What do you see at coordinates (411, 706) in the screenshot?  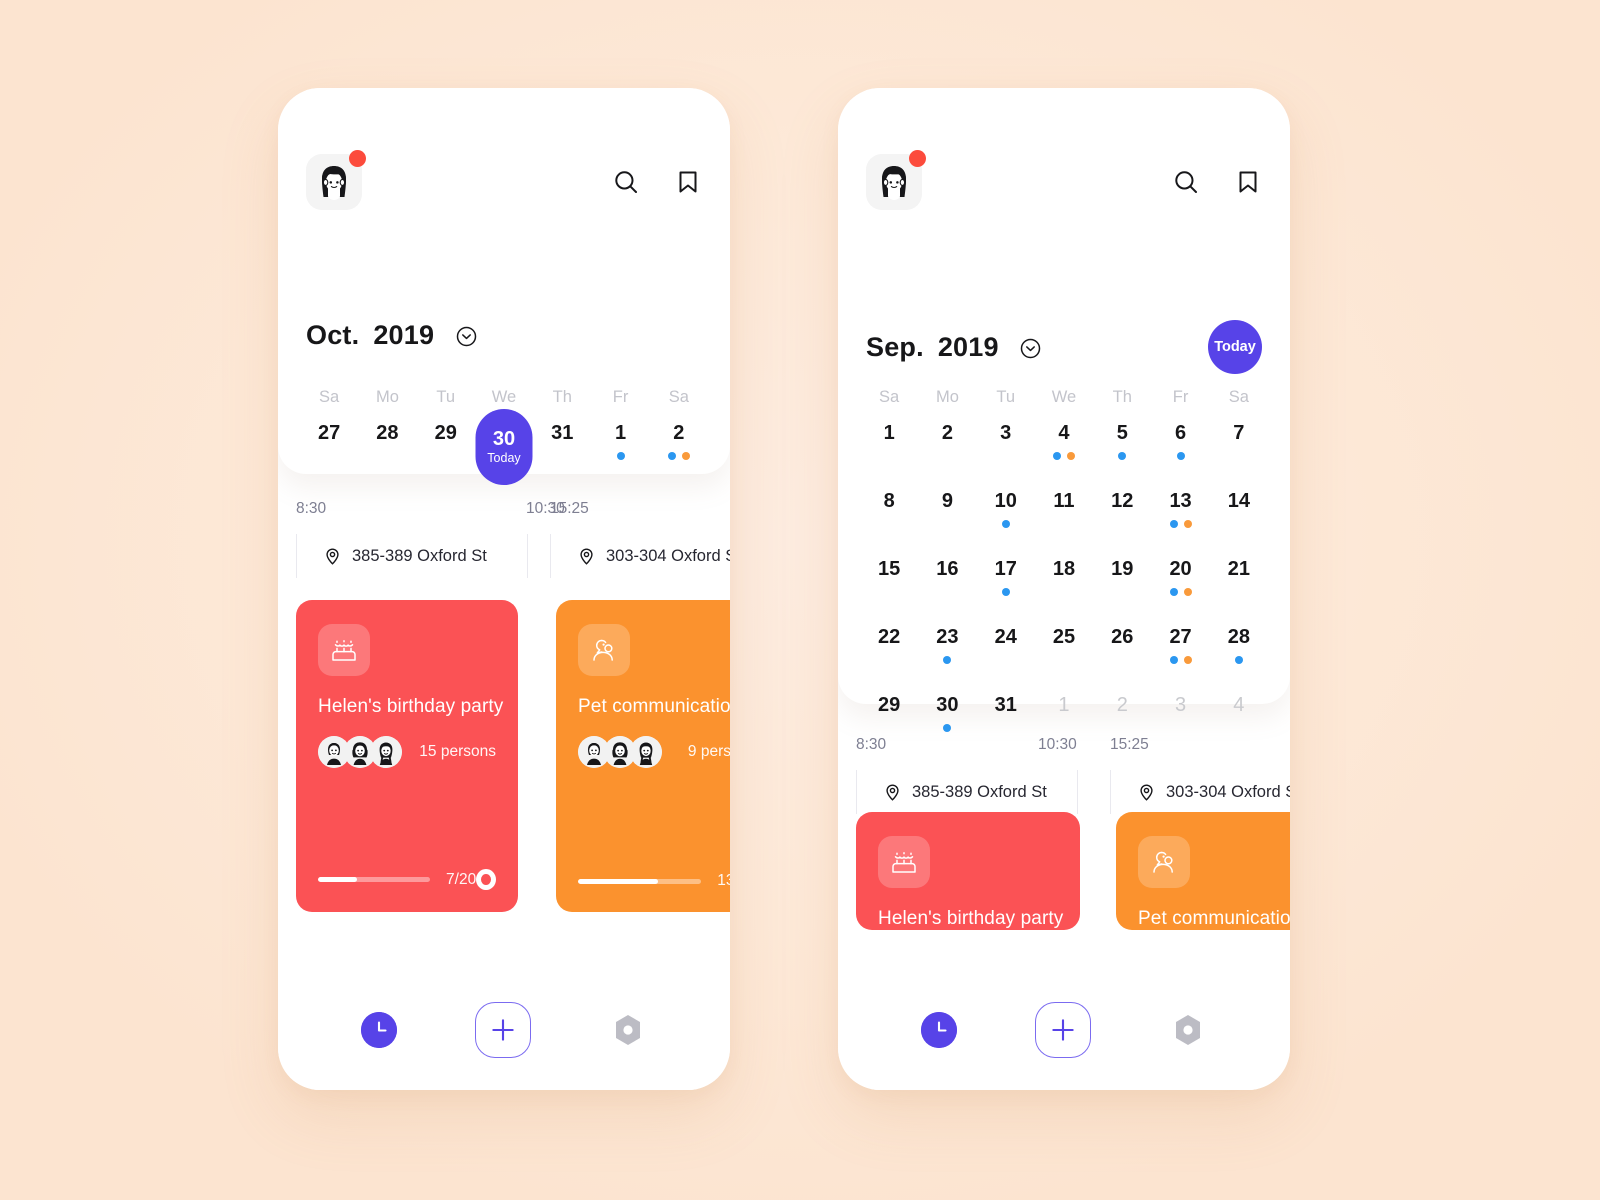 I see `event-title: Helen's birthday party` at bounding box center [411, 706].